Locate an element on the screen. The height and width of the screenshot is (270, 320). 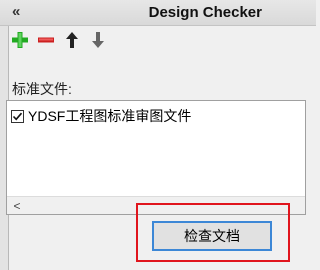
chevron-left-icon: < is located at coordinates (17, 205).